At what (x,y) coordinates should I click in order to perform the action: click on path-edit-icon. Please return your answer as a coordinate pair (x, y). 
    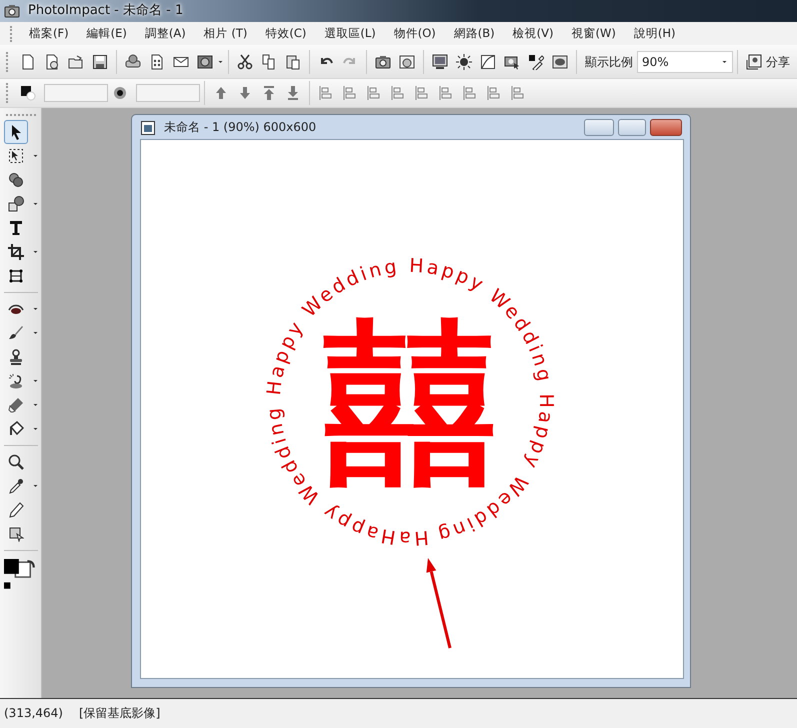
    Looking at the image, I should click on (16, 534).